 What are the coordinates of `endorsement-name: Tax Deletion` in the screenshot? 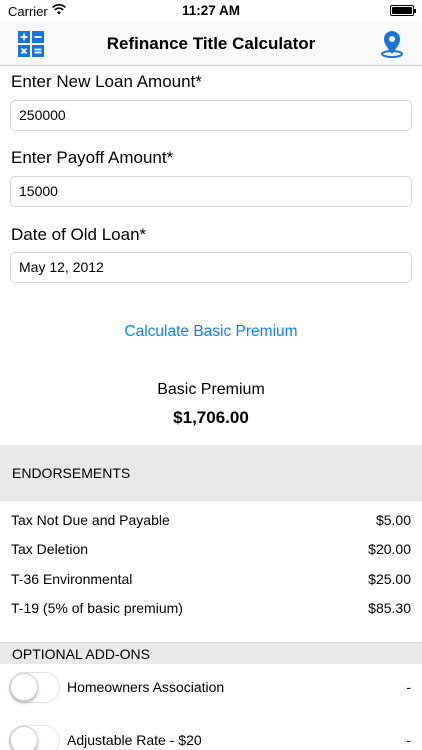 It's located at (50, 549).